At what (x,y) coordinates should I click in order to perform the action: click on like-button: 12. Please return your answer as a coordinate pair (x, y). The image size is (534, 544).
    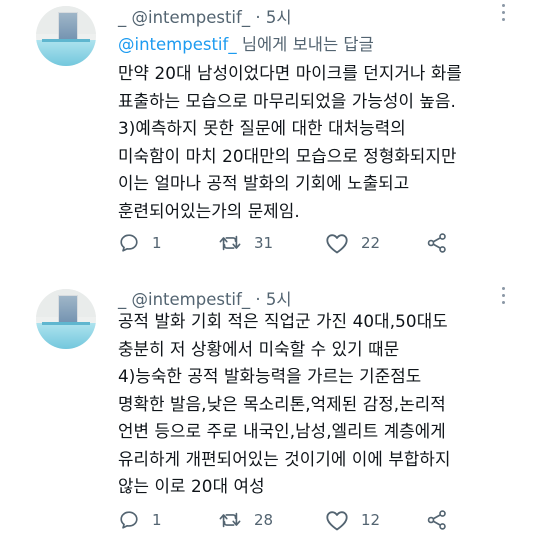
    Looking at the image, I should click on (352, 520).